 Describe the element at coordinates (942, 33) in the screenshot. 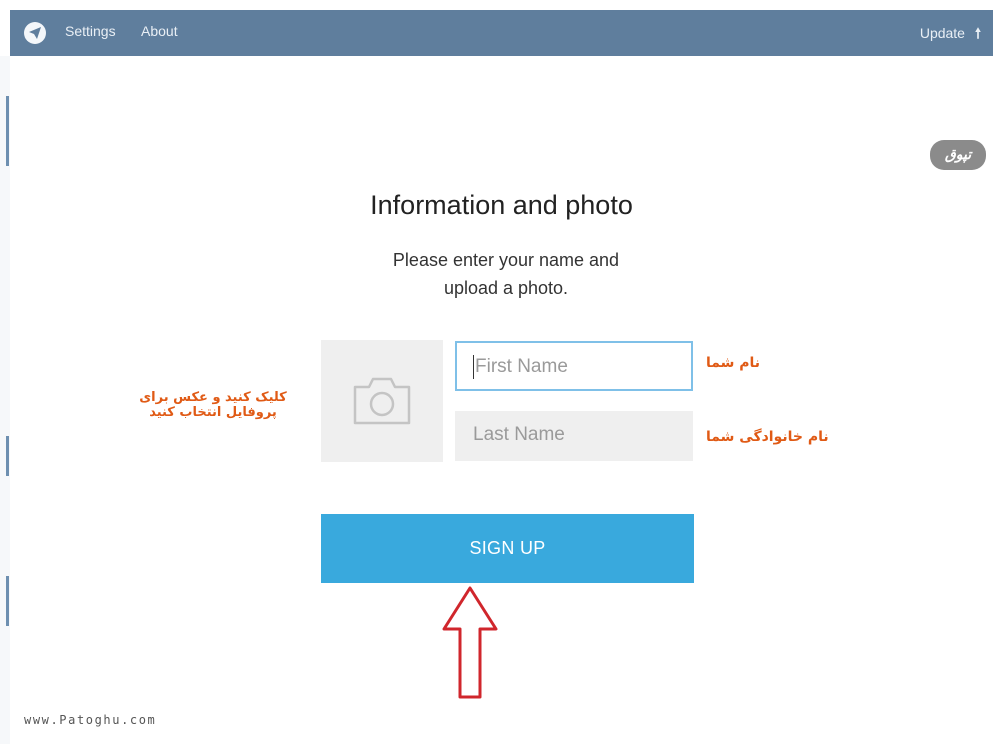

I see `update-label: Update` at that location.